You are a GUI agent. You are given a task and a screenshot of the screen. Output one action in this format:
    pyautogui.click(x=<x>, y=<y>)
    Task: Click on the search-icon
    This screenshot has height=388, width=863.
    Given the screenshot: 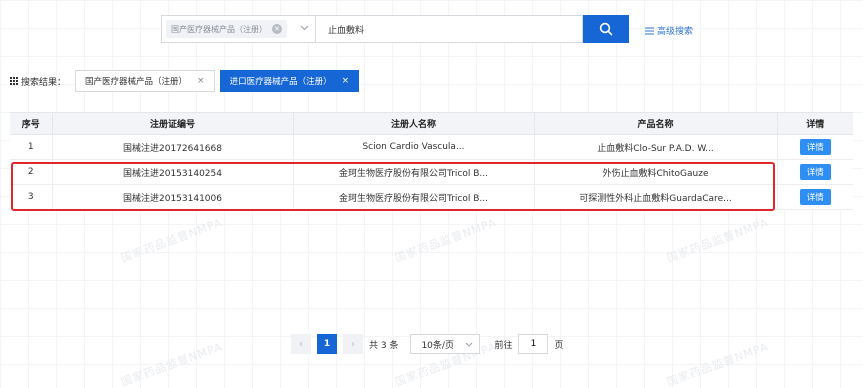 What is the action you would take?
    pyautogui.click(x=606, y=29)
    